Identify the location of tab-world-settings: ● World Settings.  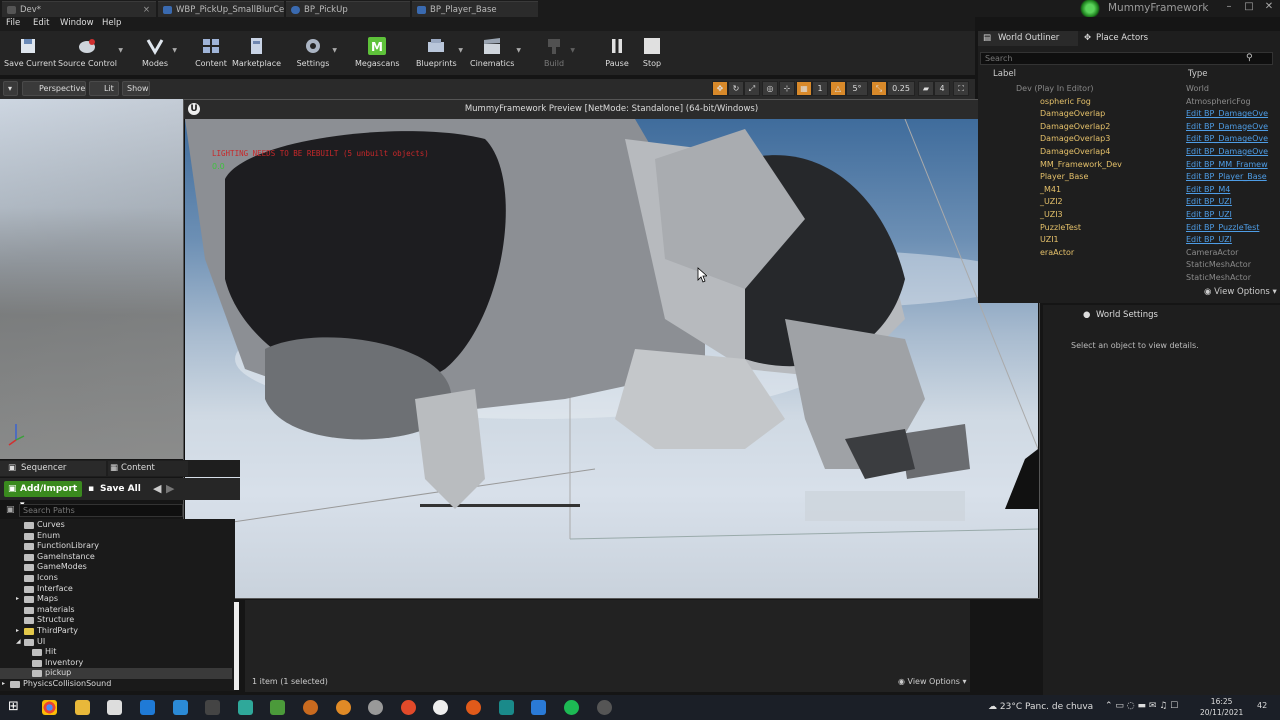
(1108, 315).